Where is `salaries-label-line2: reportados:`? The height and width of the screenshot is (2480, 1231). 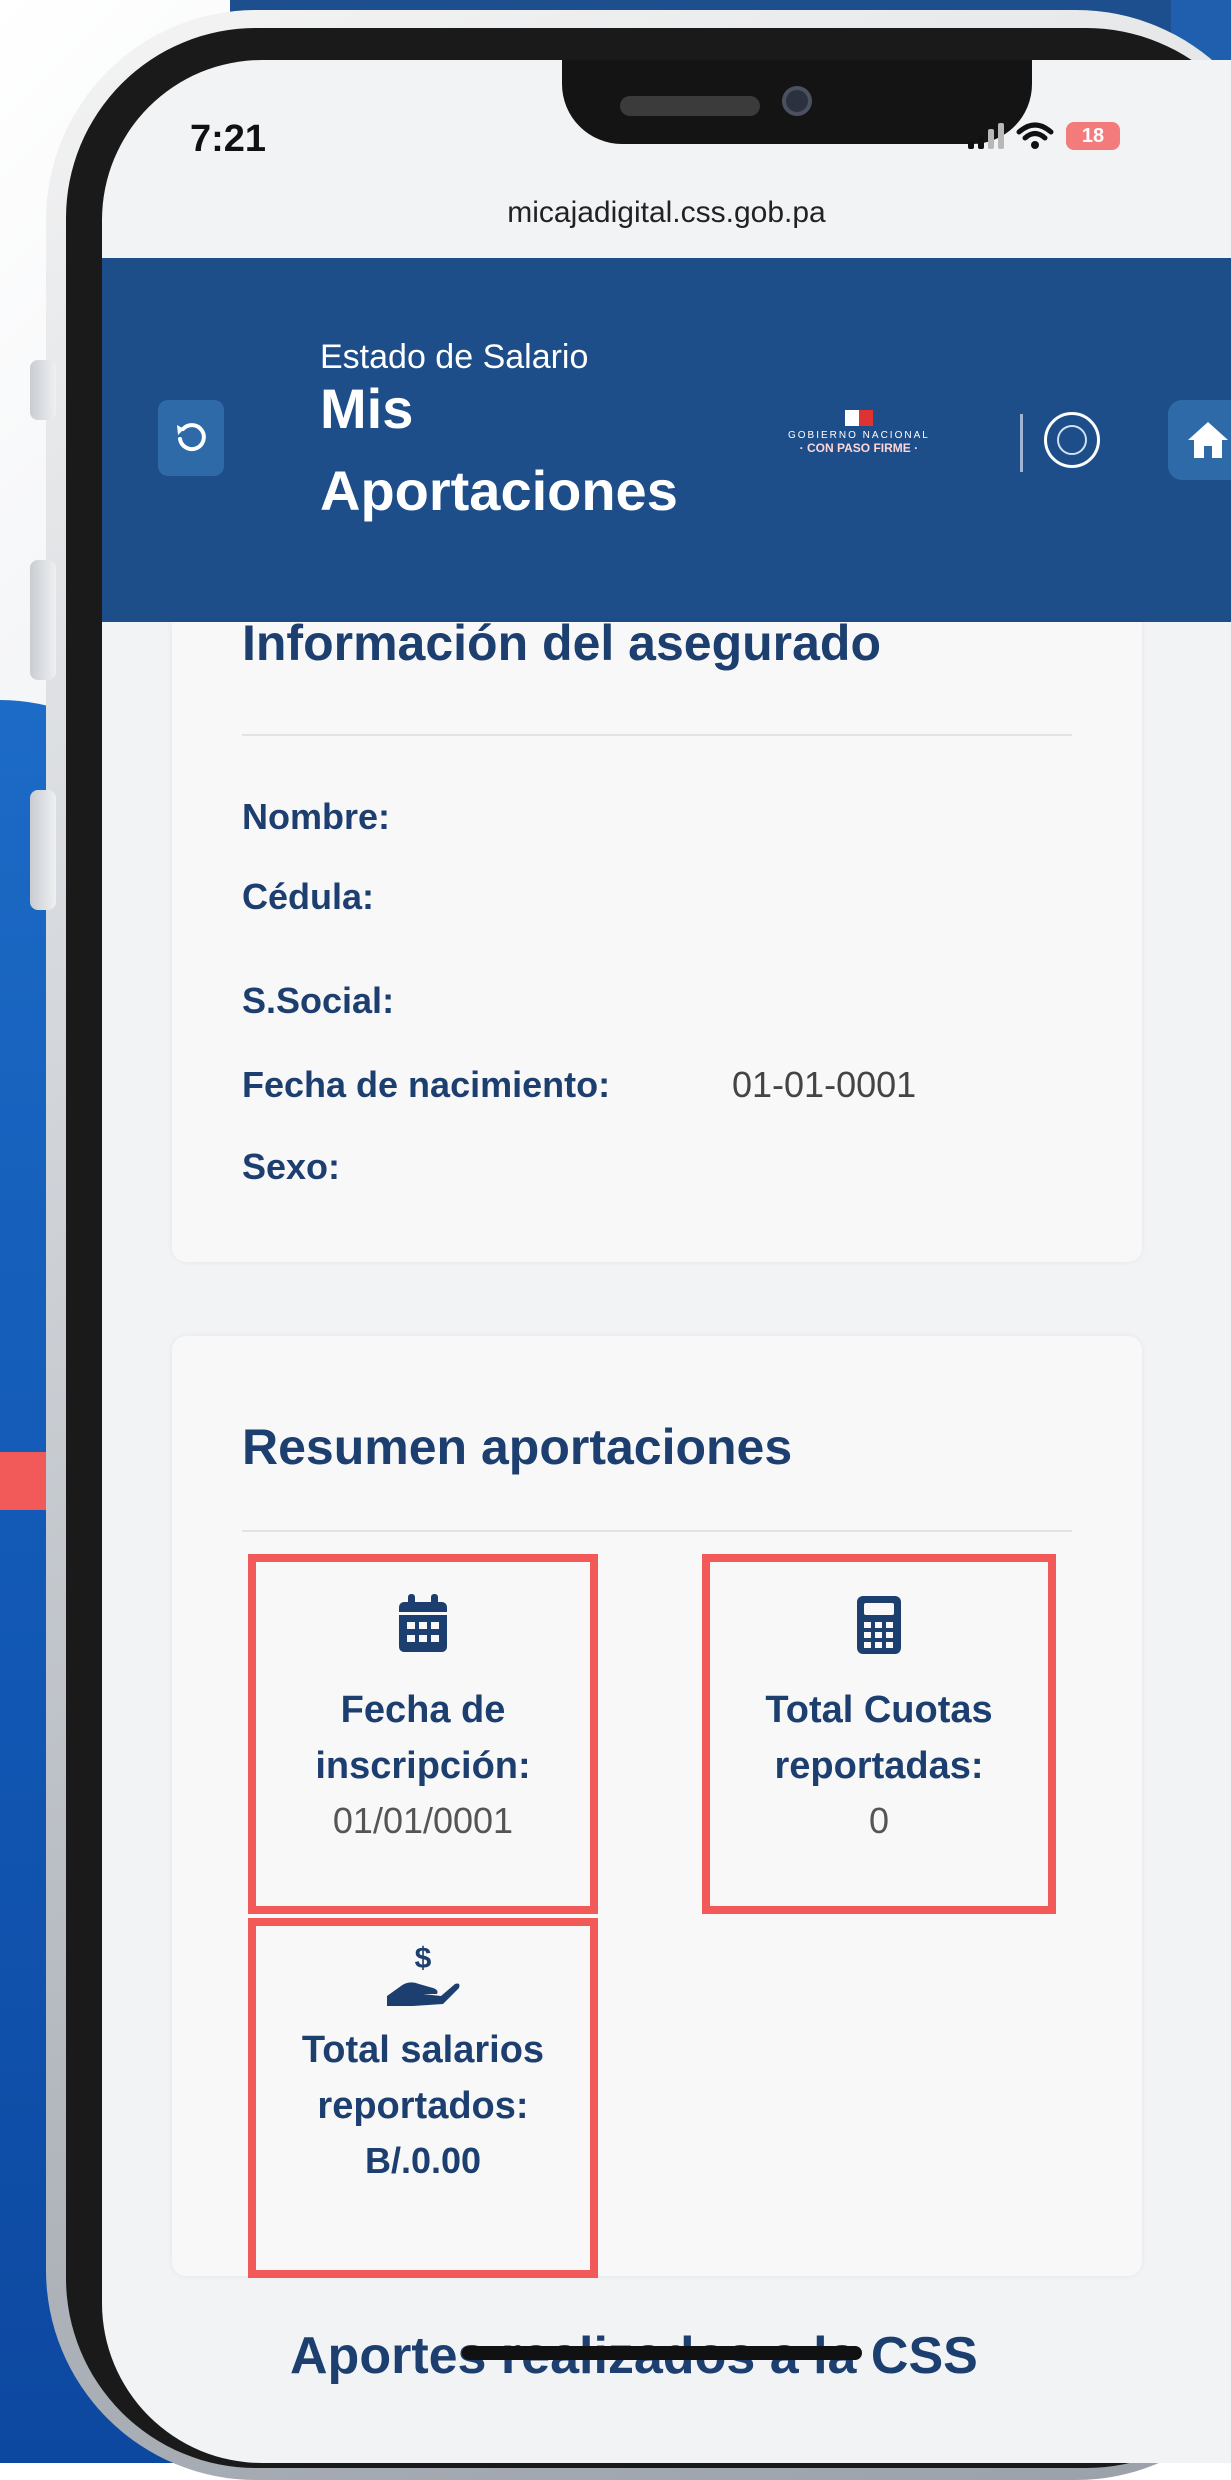 salaries-label-line2: reportados: is located at coordinates (423, 2106).